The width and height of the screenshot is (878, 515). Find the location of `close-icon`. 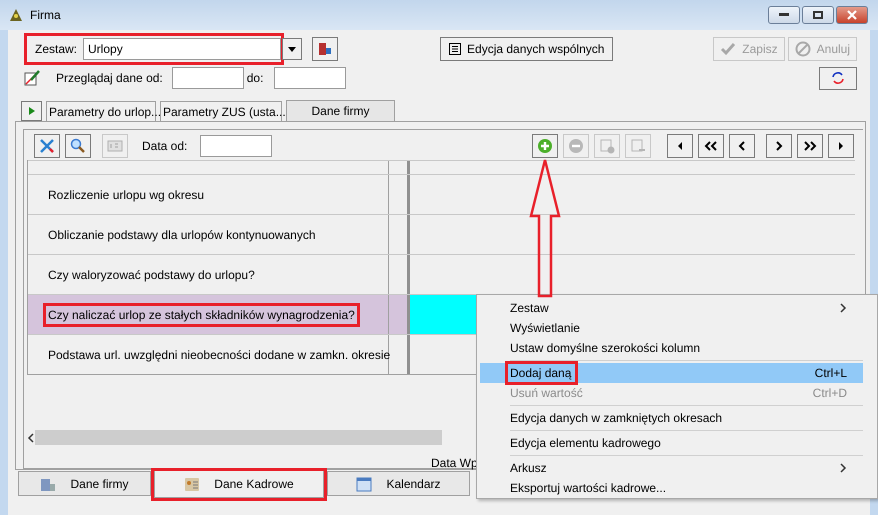

close-icon is located at coordinates (852, 15).